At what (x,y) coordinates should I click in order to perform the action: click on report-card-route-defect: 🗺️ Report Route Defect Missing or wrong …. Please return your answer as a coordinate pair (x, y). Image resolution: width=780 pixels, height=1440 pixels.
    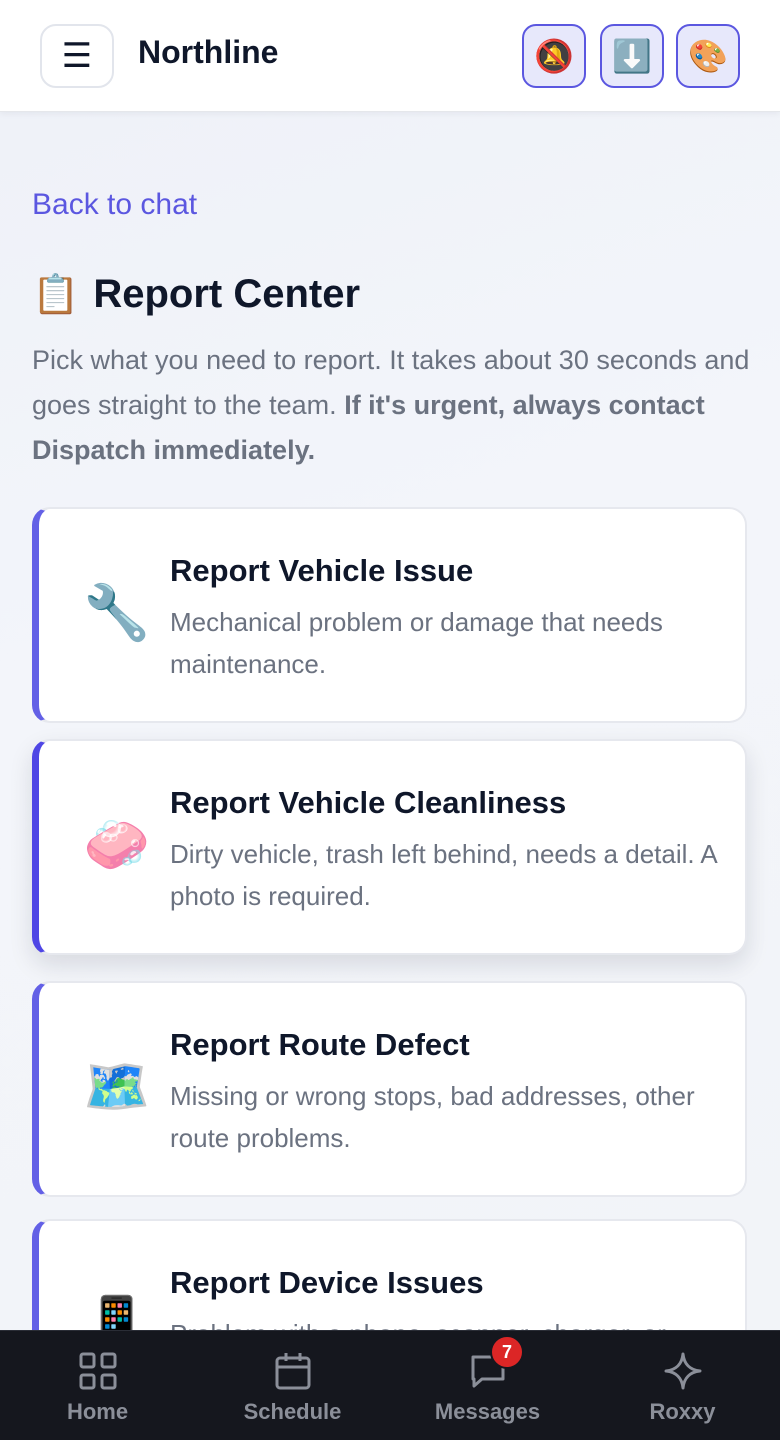
    Looking at the image, I should click on (389, 1089).